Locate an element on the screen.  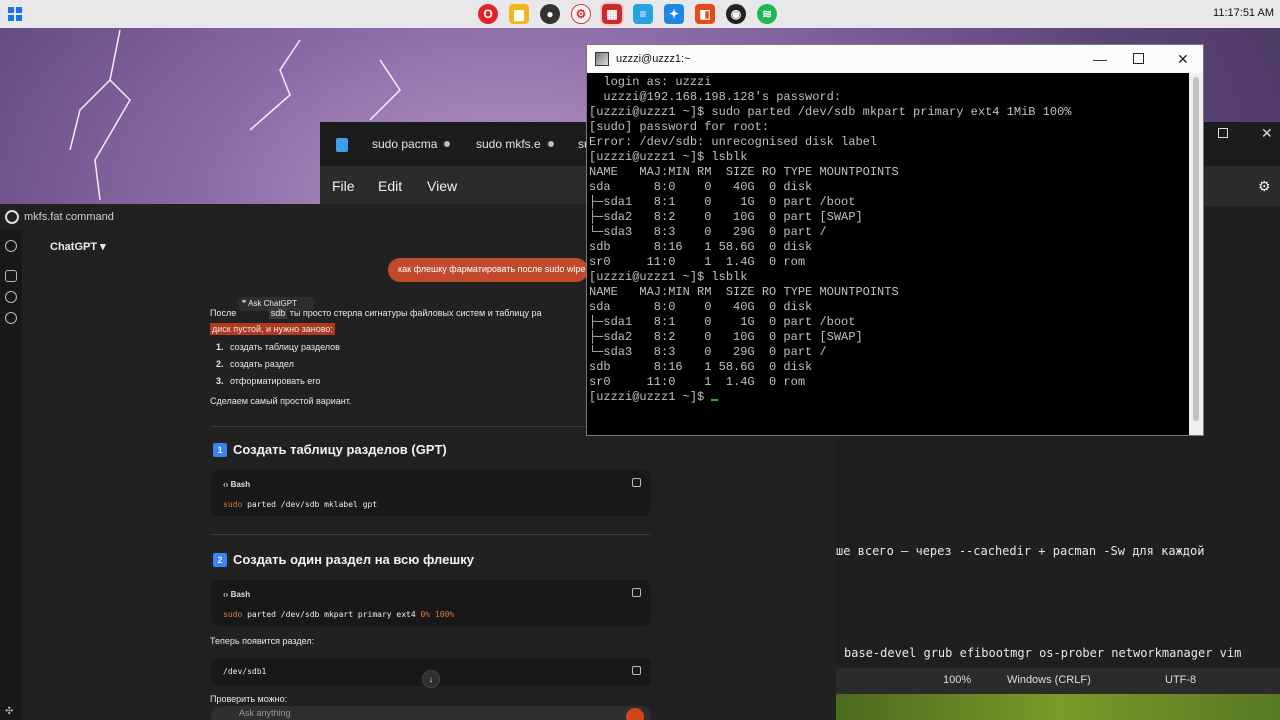
teams-icon: ◧ is located at coordinates (705, 14).